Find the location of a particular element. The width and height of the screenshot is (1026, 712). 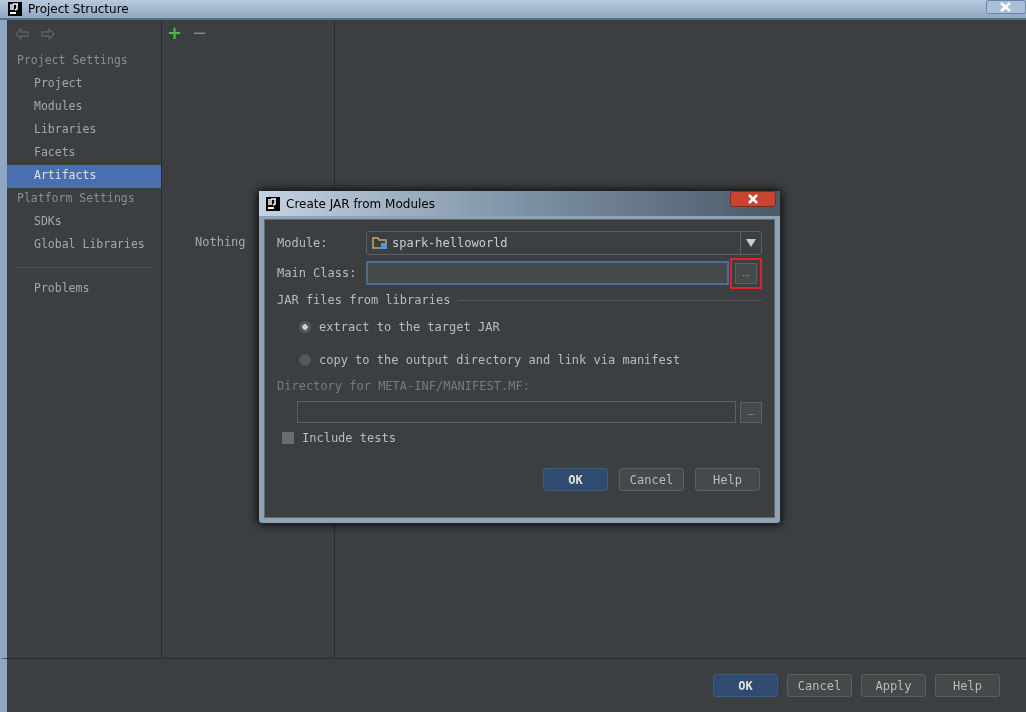

module-dropdown: spark-helloworld is located at coordinates (564, 243).